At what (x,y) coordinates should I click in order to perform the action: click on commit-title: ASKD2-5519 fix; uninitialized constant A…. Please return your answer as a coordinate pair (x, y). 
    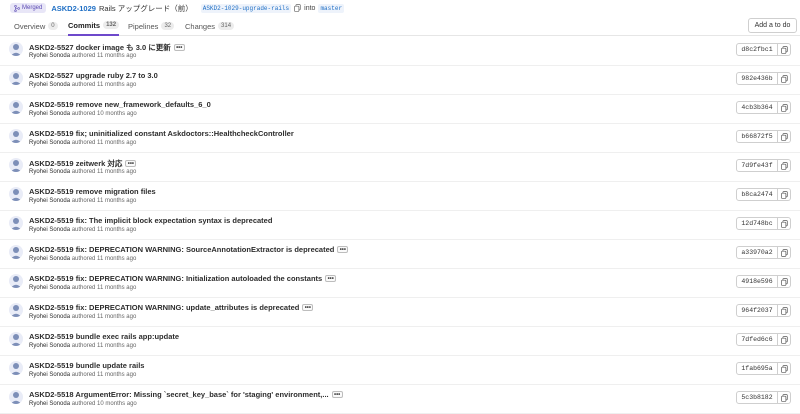
    Looking at the image, I should click on (161, 133).